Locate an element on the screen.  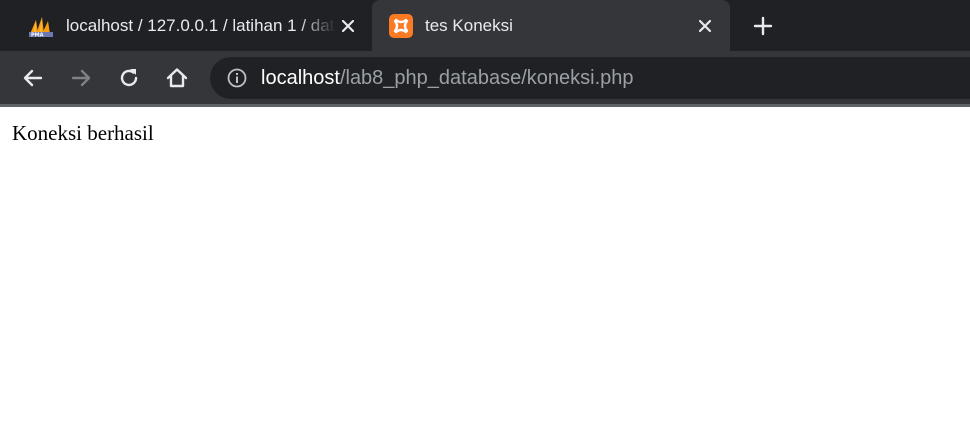
url-path: /lab8_php_database/koneksi.php is located at coordinates (486, 78).